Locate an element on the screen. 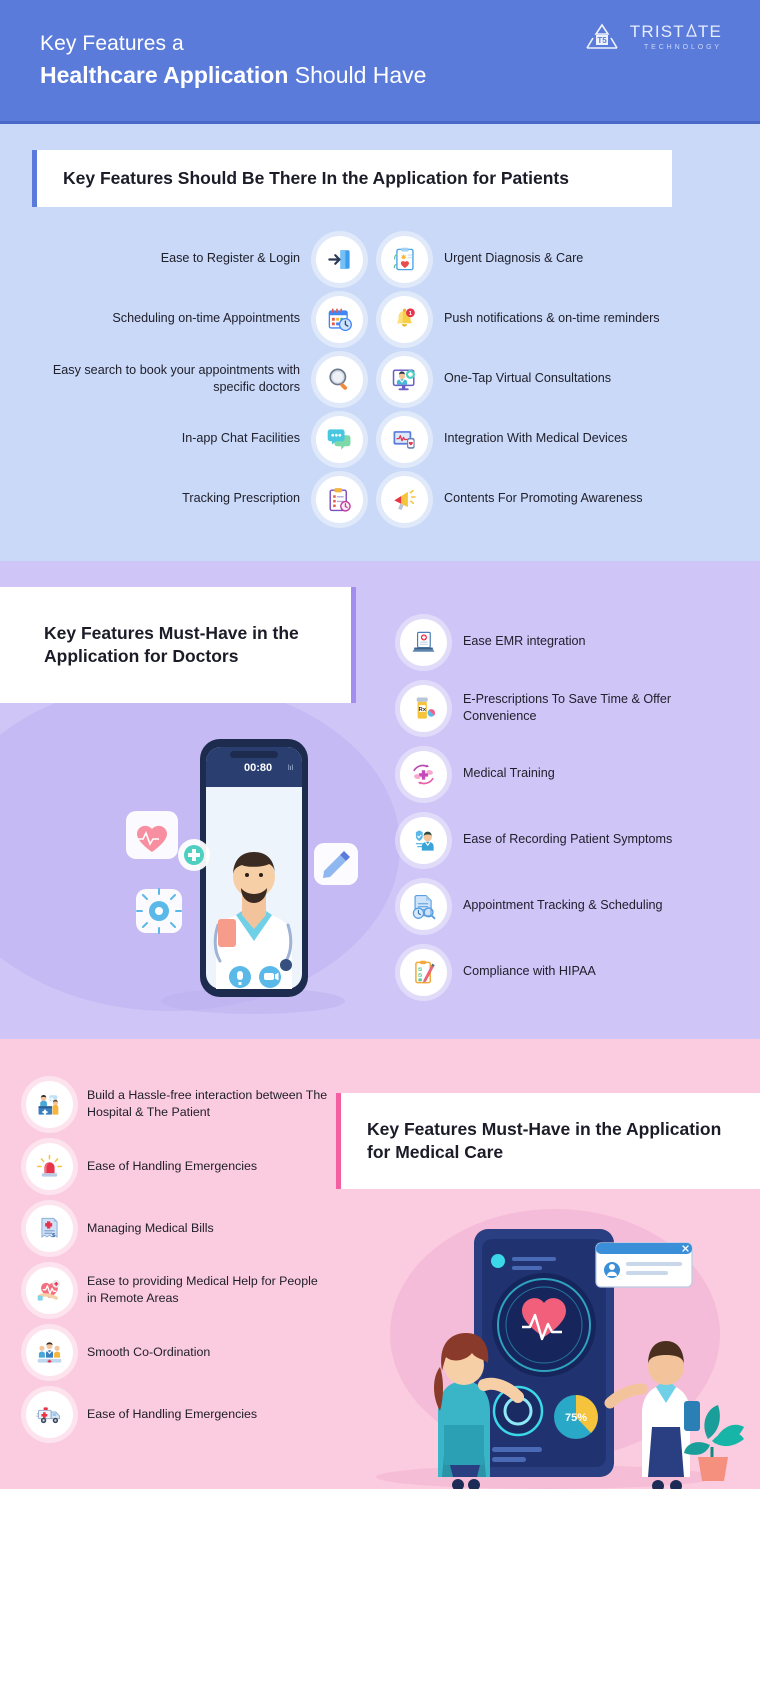 This screenshot has height=1695, width=760. feature-item: Ease of Recording Patient Symptoms is located at coordinates (561, 840).